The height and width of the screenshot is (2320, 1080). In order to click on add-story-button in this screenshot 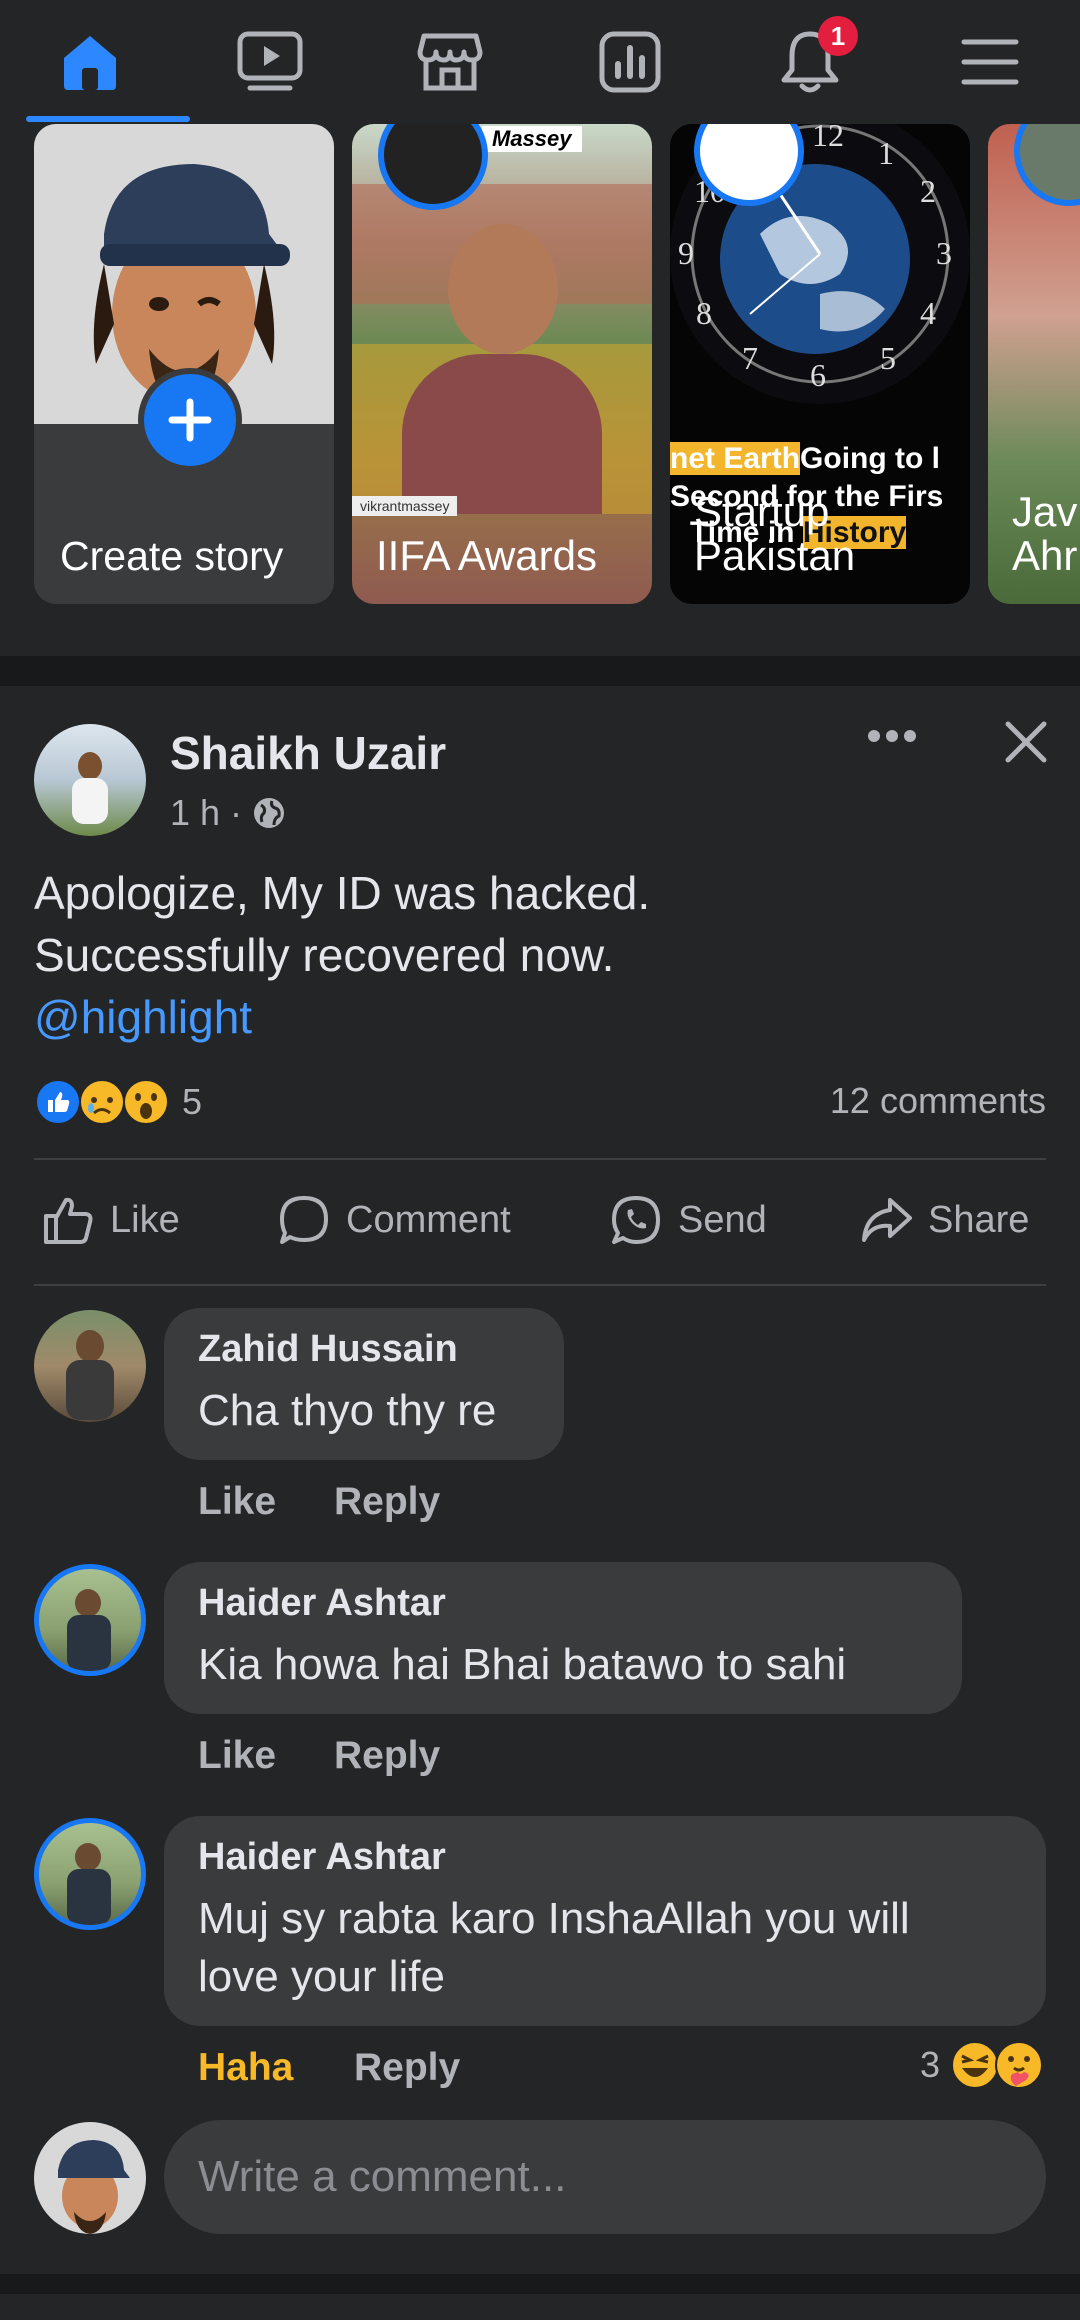, I will do `click(190, 420)`.